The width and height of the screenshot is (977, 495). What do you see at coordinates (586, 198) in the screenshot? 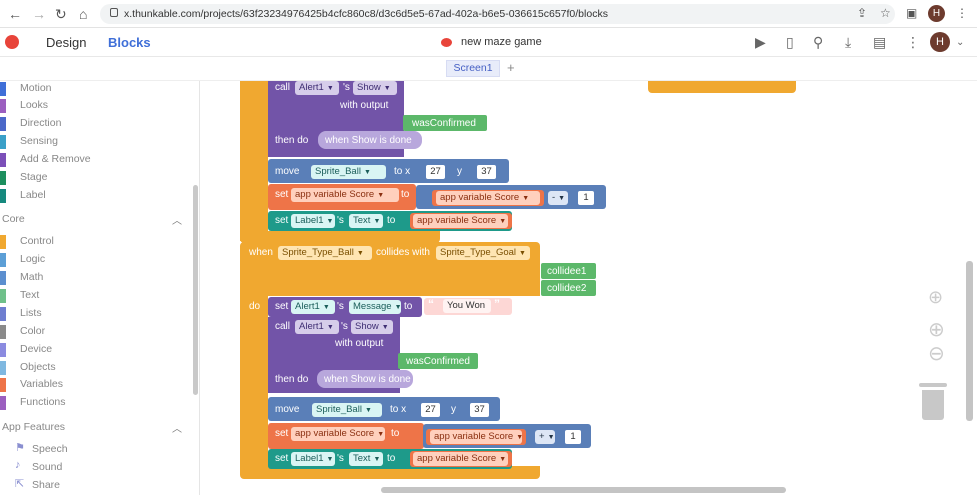
I see `minus-operand-field: 1` at bounding box center [586, 198].